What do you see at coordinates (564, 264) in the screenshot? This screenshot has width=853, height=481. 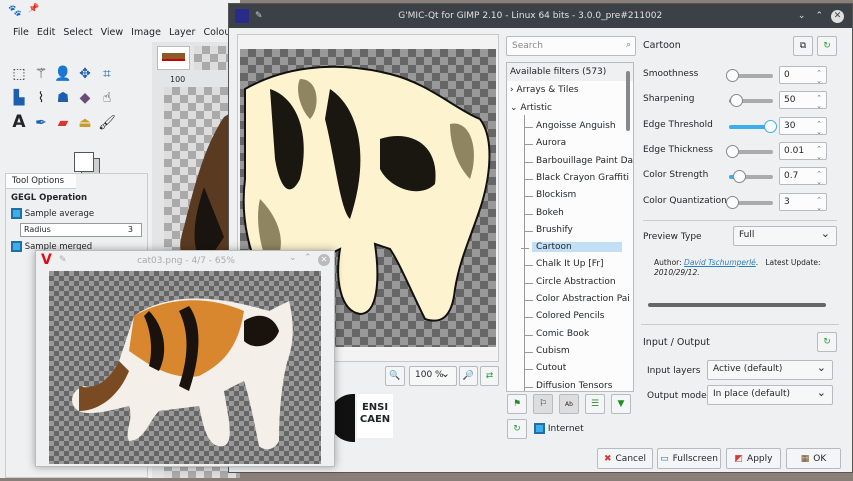 I see `filter-item: Chalk It Up [Fr]` at bounding box center [564, 264].